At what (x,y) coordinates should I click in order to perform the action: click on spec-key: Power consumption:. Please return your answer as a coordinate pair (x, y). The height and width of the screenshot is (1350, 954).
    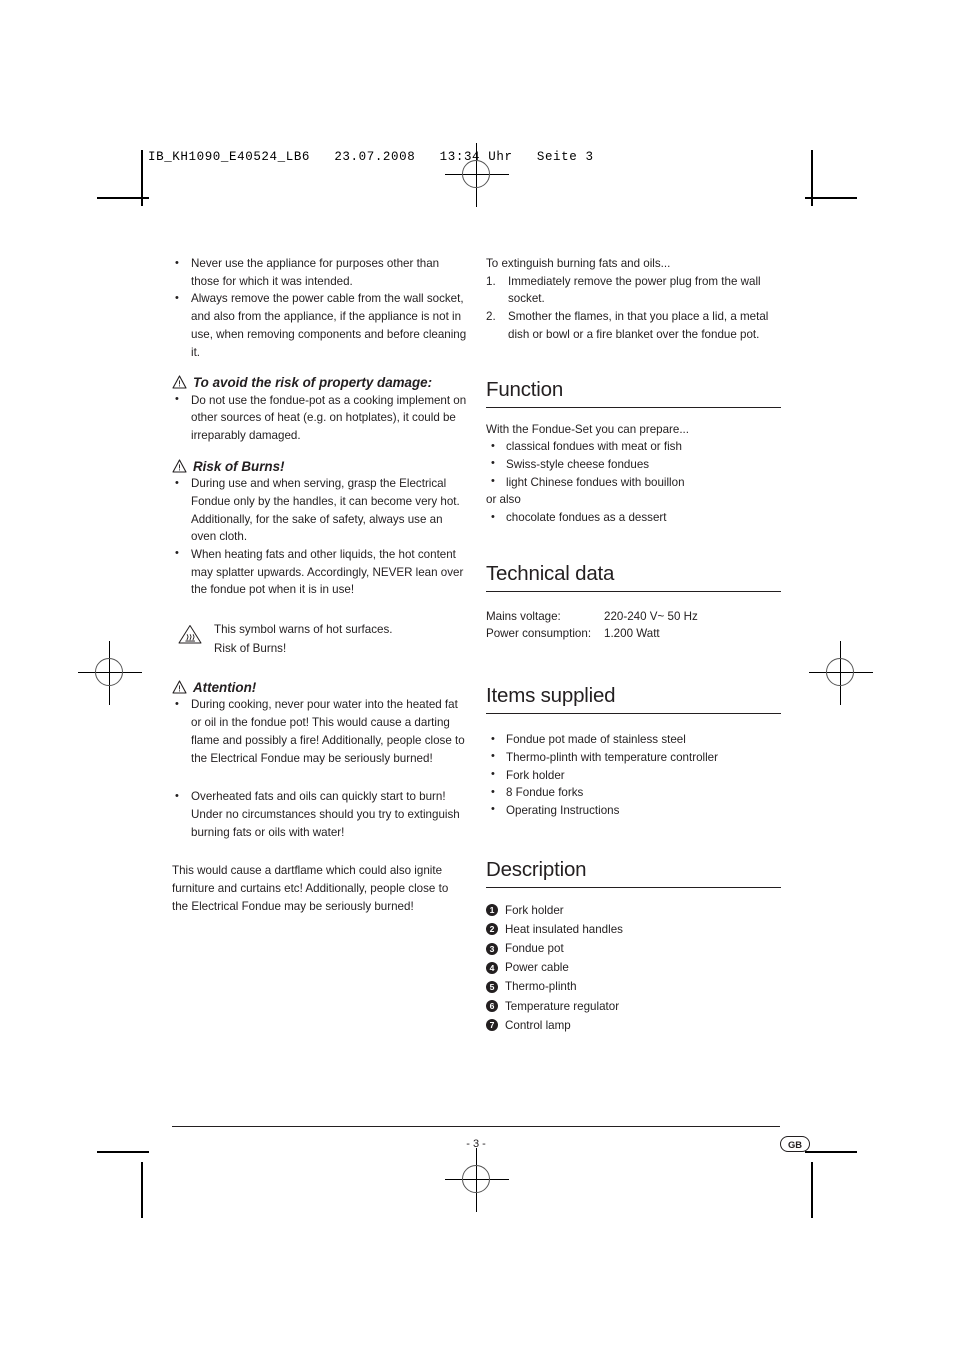
    Looking at the image, I should click on (539, 634).